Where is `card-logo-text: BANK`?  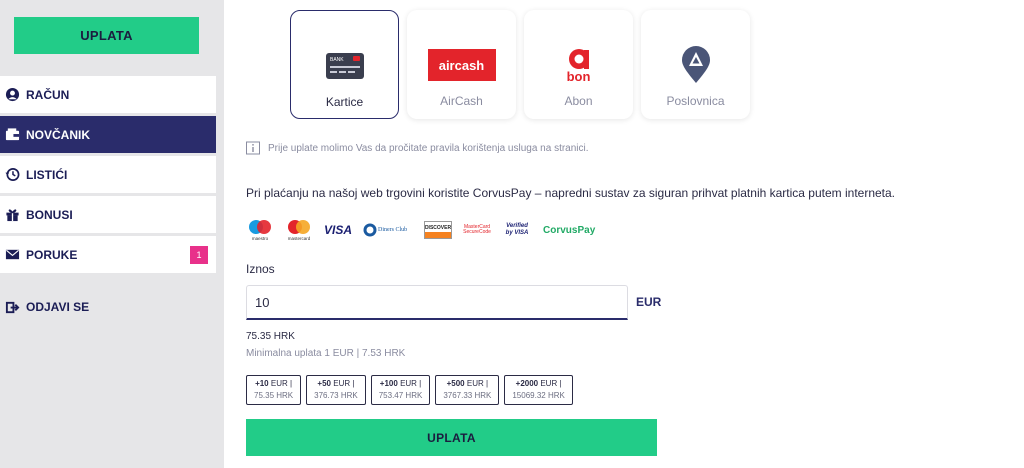 card-logo-text: BANK is located at coordinates (337, 60).